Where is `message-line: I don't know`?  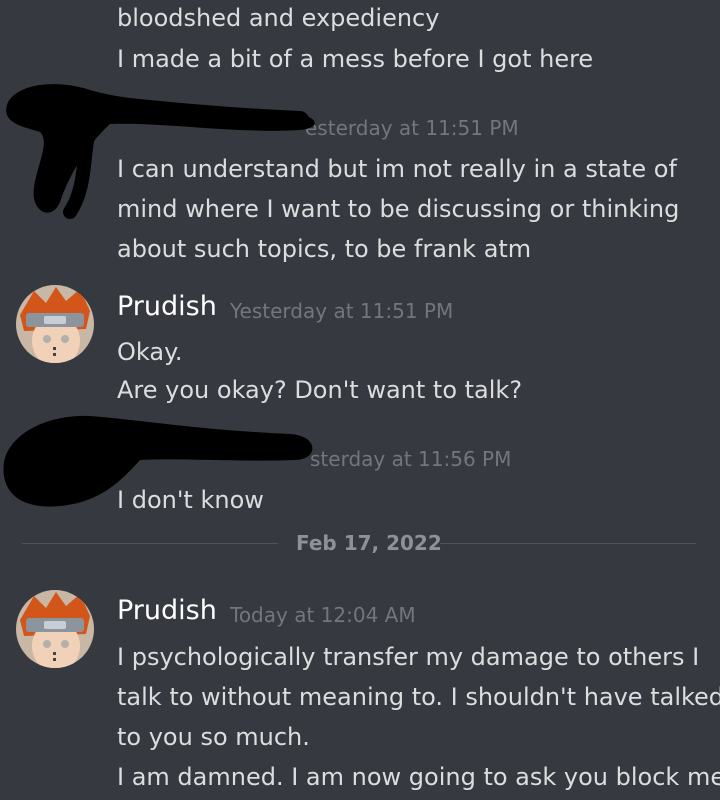 message-line: I don't know is located at coordinates (190, 500).